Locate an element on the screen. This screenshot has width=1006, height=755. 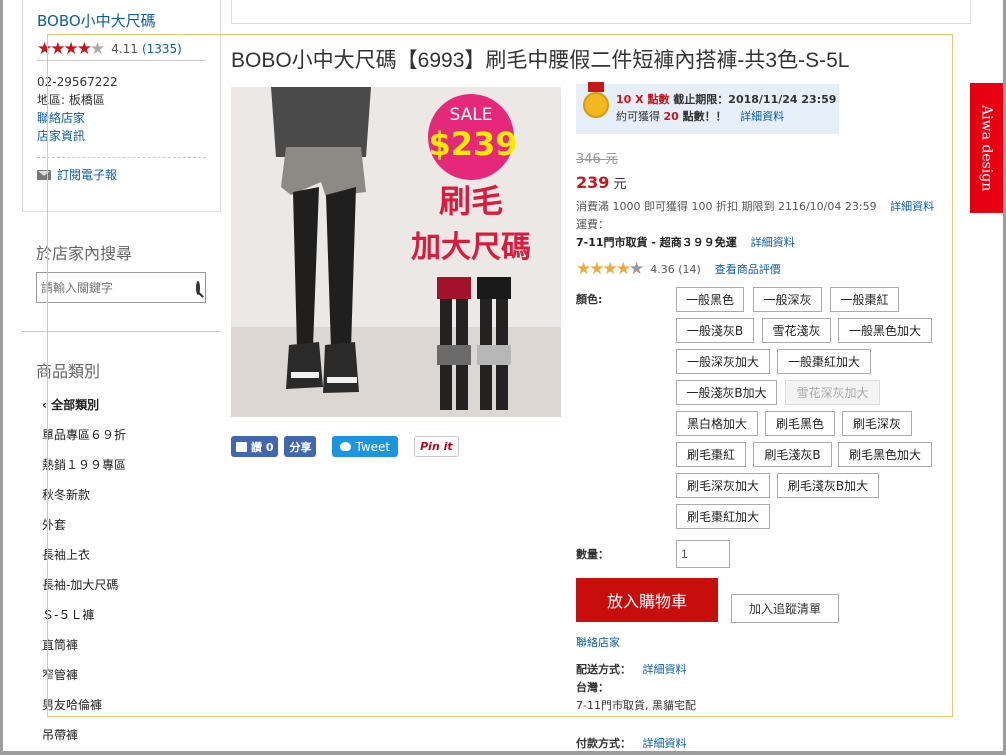
pinterest-pin-button: Pin it is located at coordinates (436, 446).